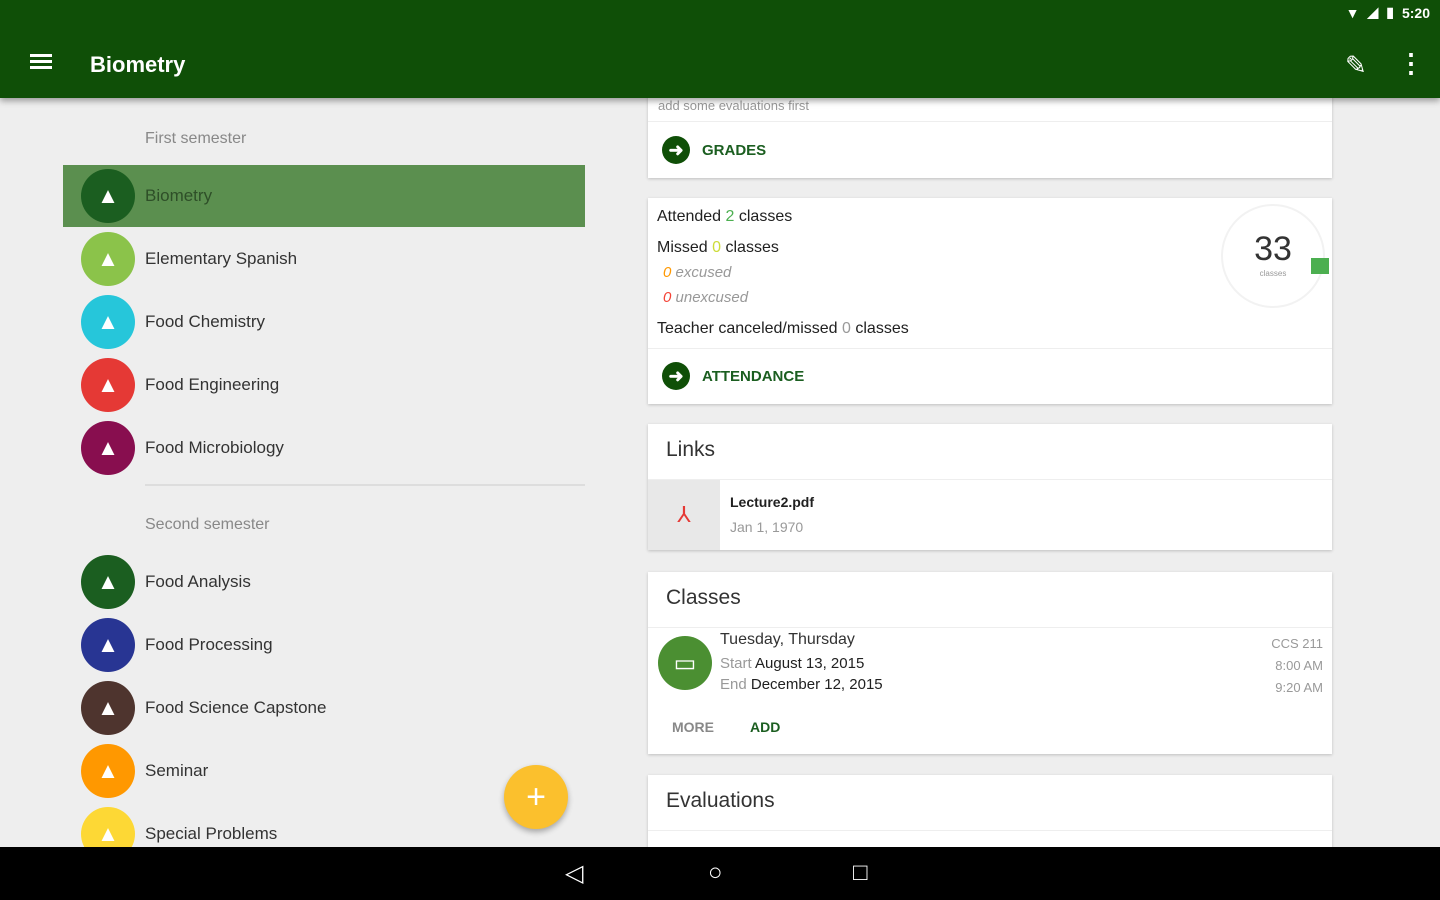  Describe the element at coordinates (718, 247) in the screenshot. I see `missed-text: Missed 0 classes` at that location.